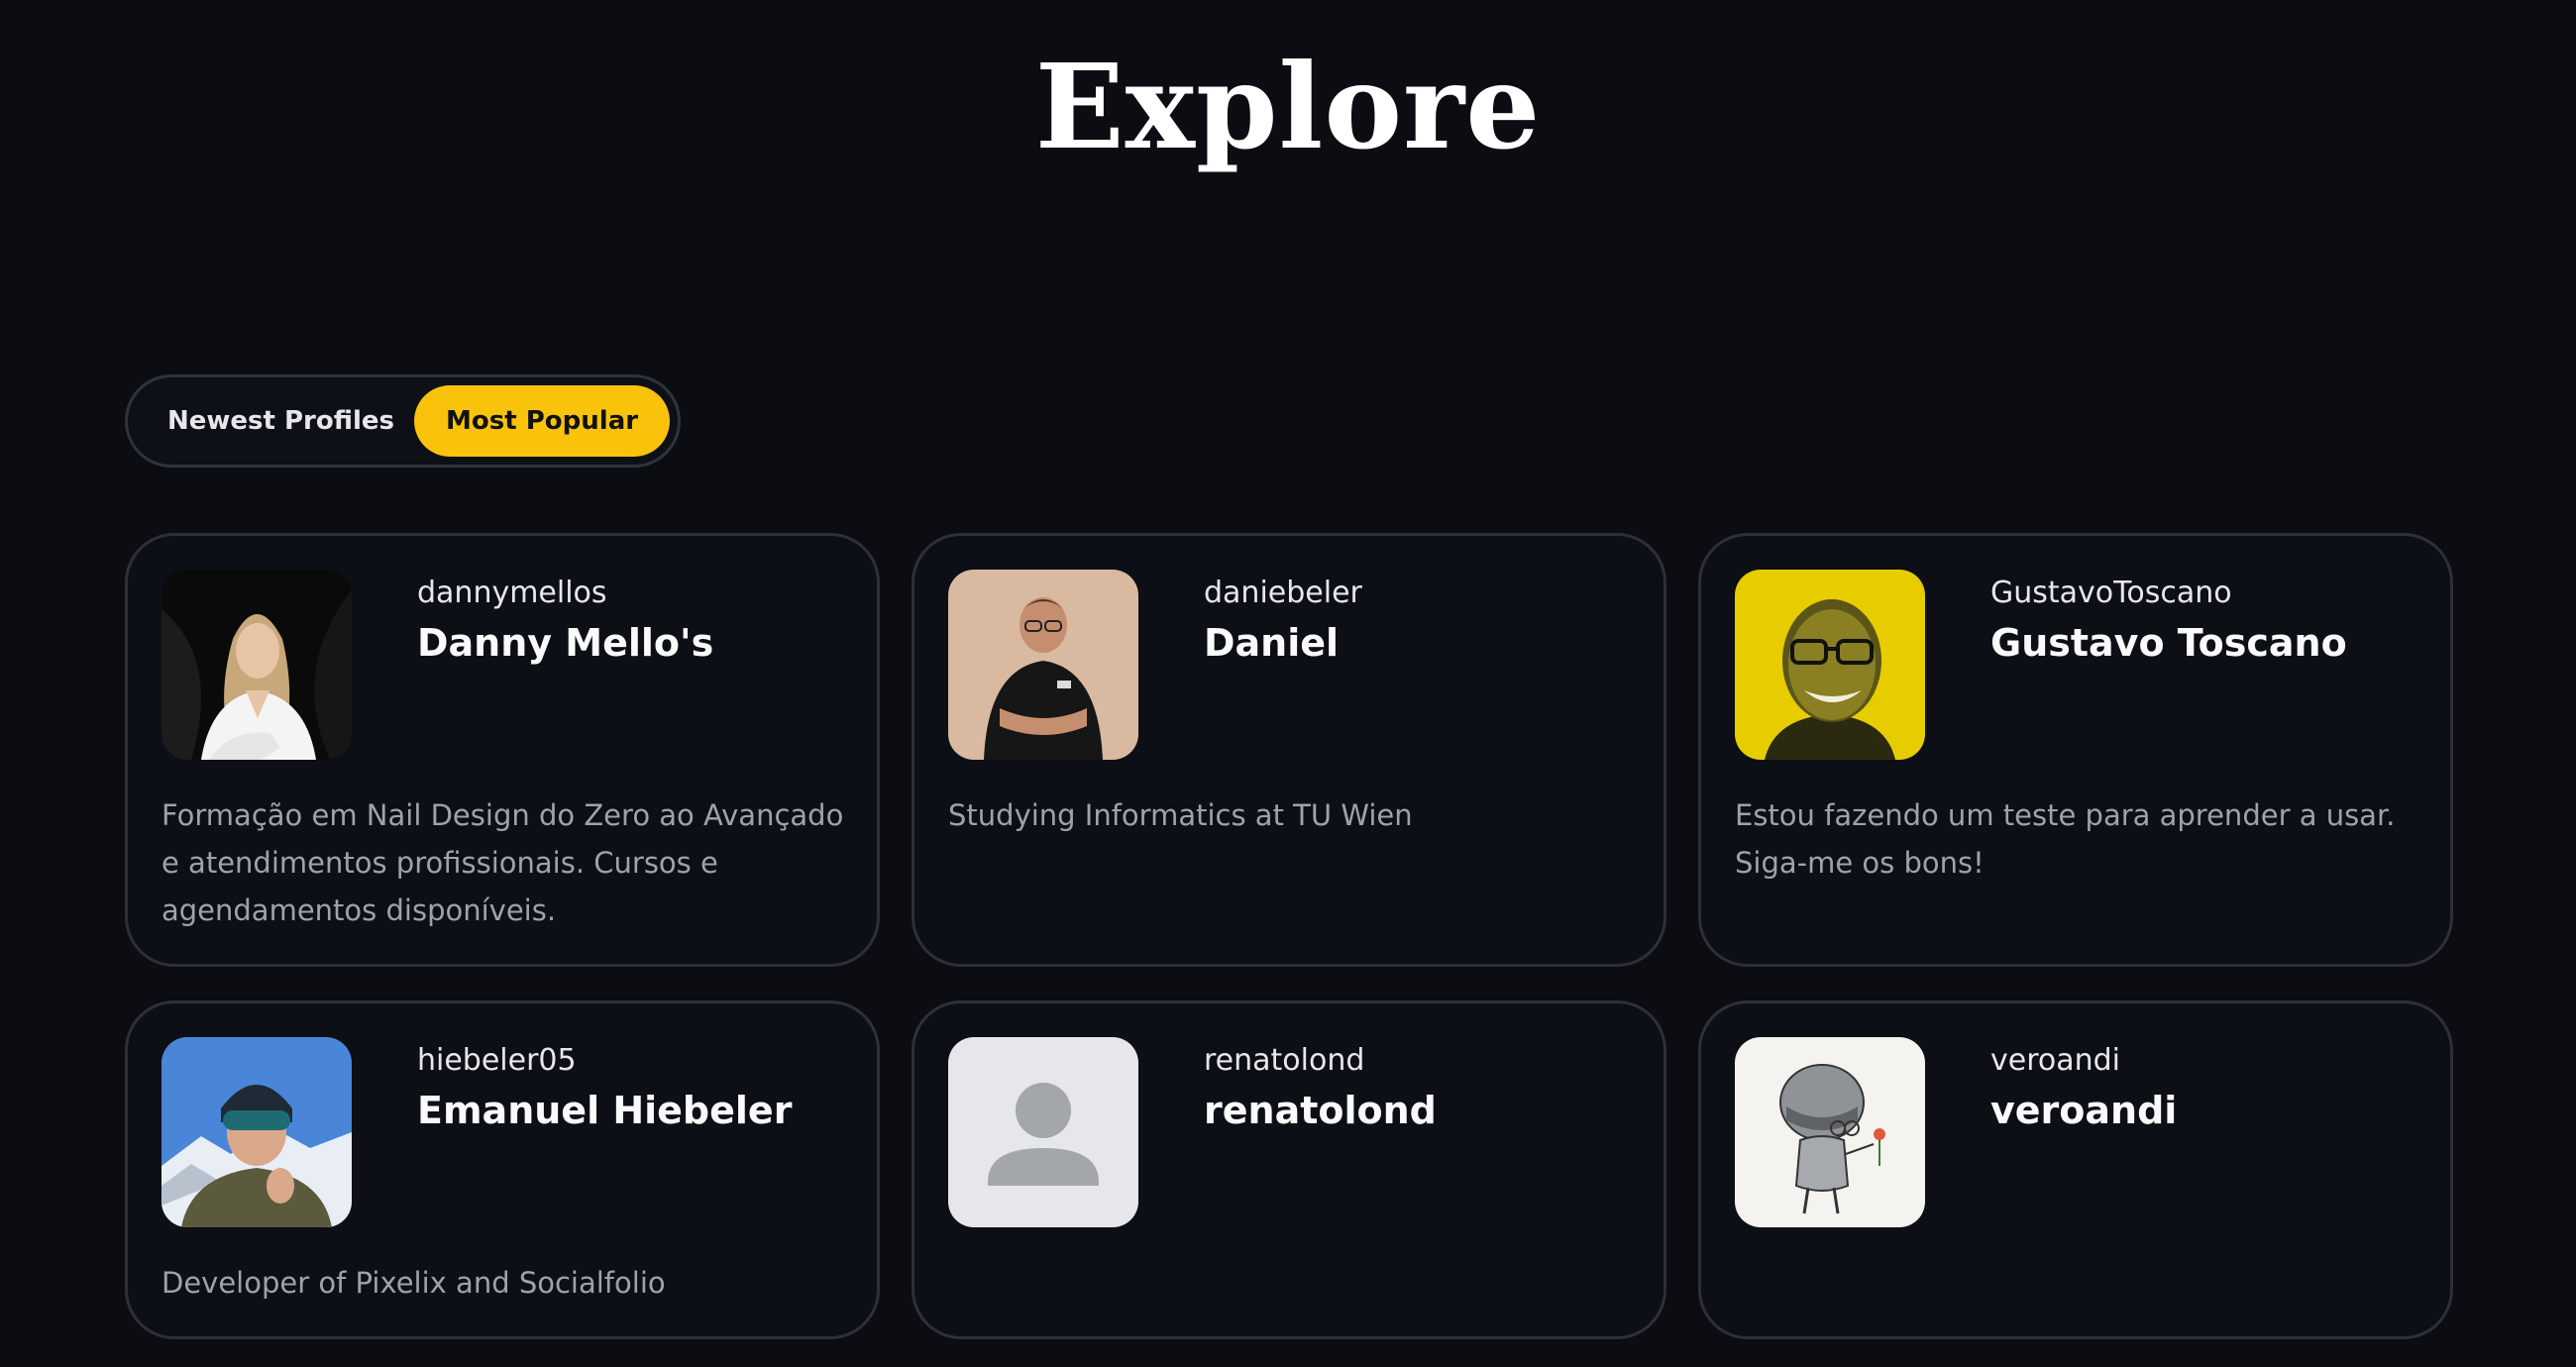  I want to click on tab-newest-profiles: Newest Profiles, so click(281, 421).